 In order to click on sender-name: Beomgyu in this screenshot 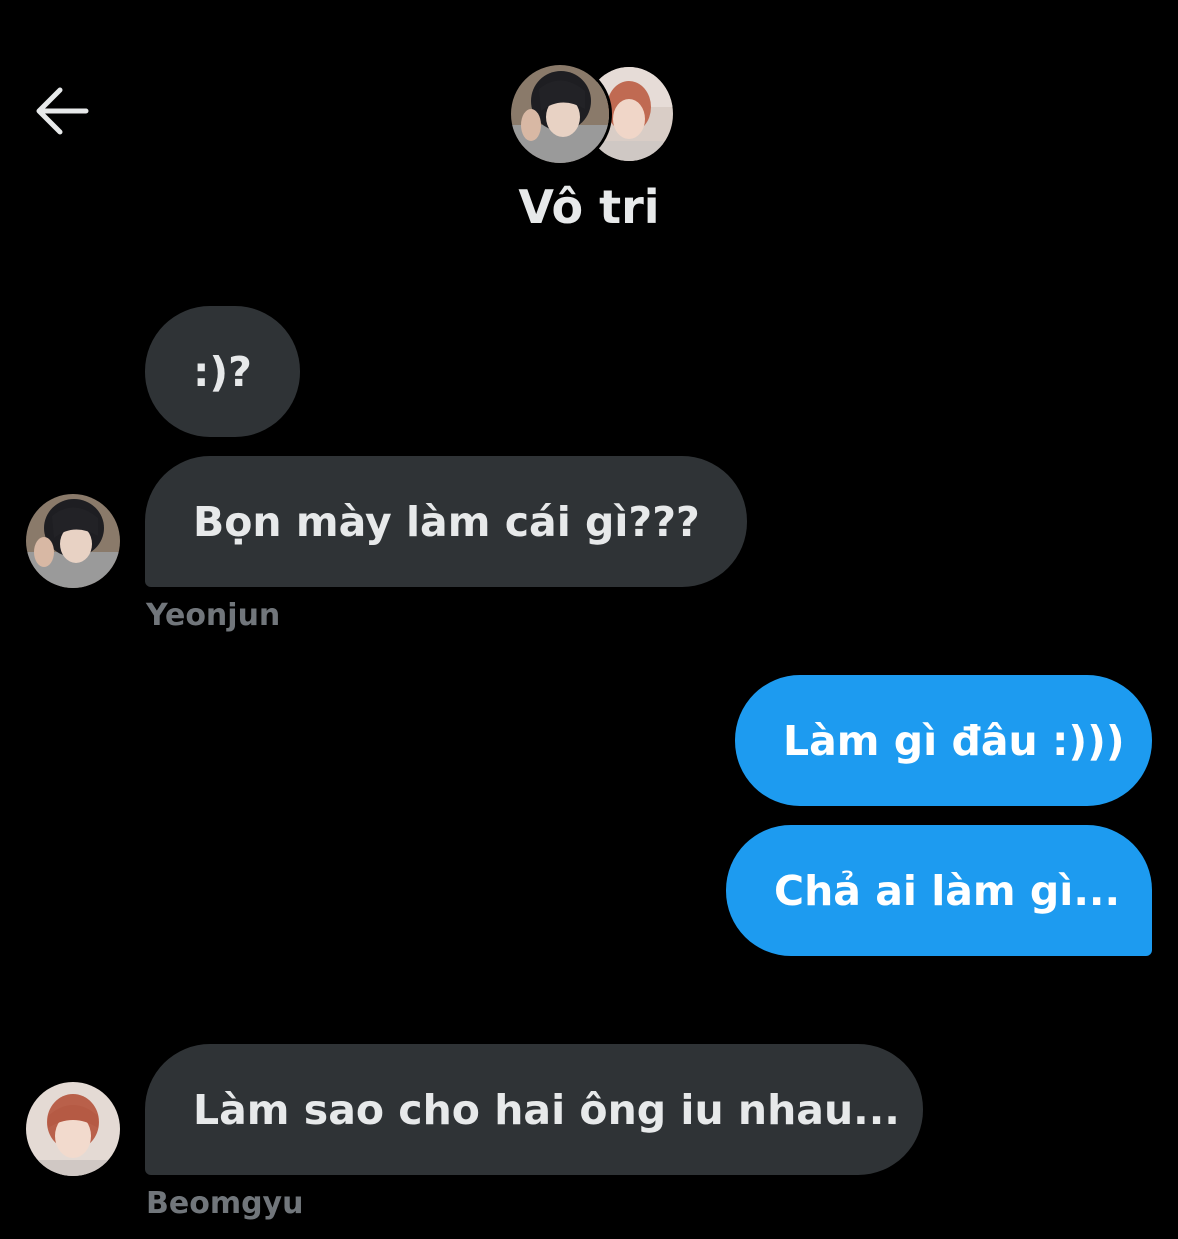, I will do `click(225, 1203)`.